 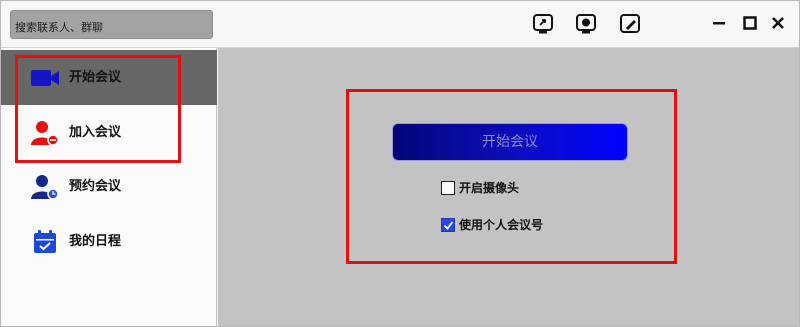 I want to click on minimize-button, so click(x=719, y=23).